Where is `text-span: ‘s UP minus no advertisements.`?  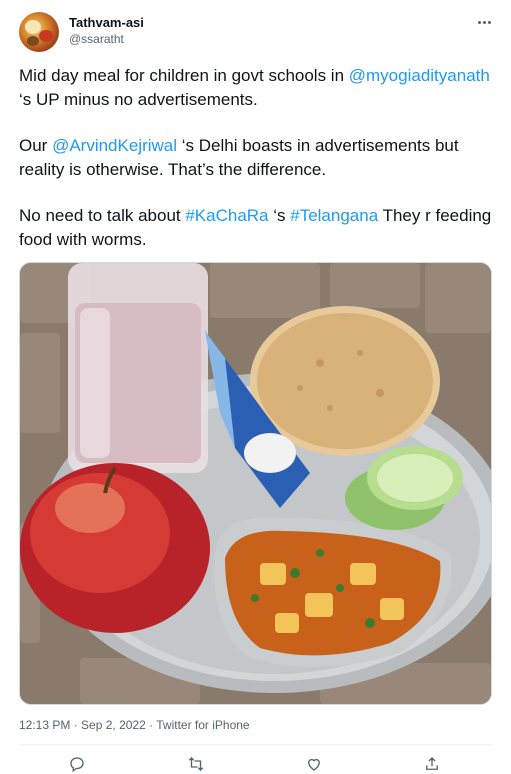
text-span: ‘s UP minus no advertisements. is located at coordinates (138, 99).